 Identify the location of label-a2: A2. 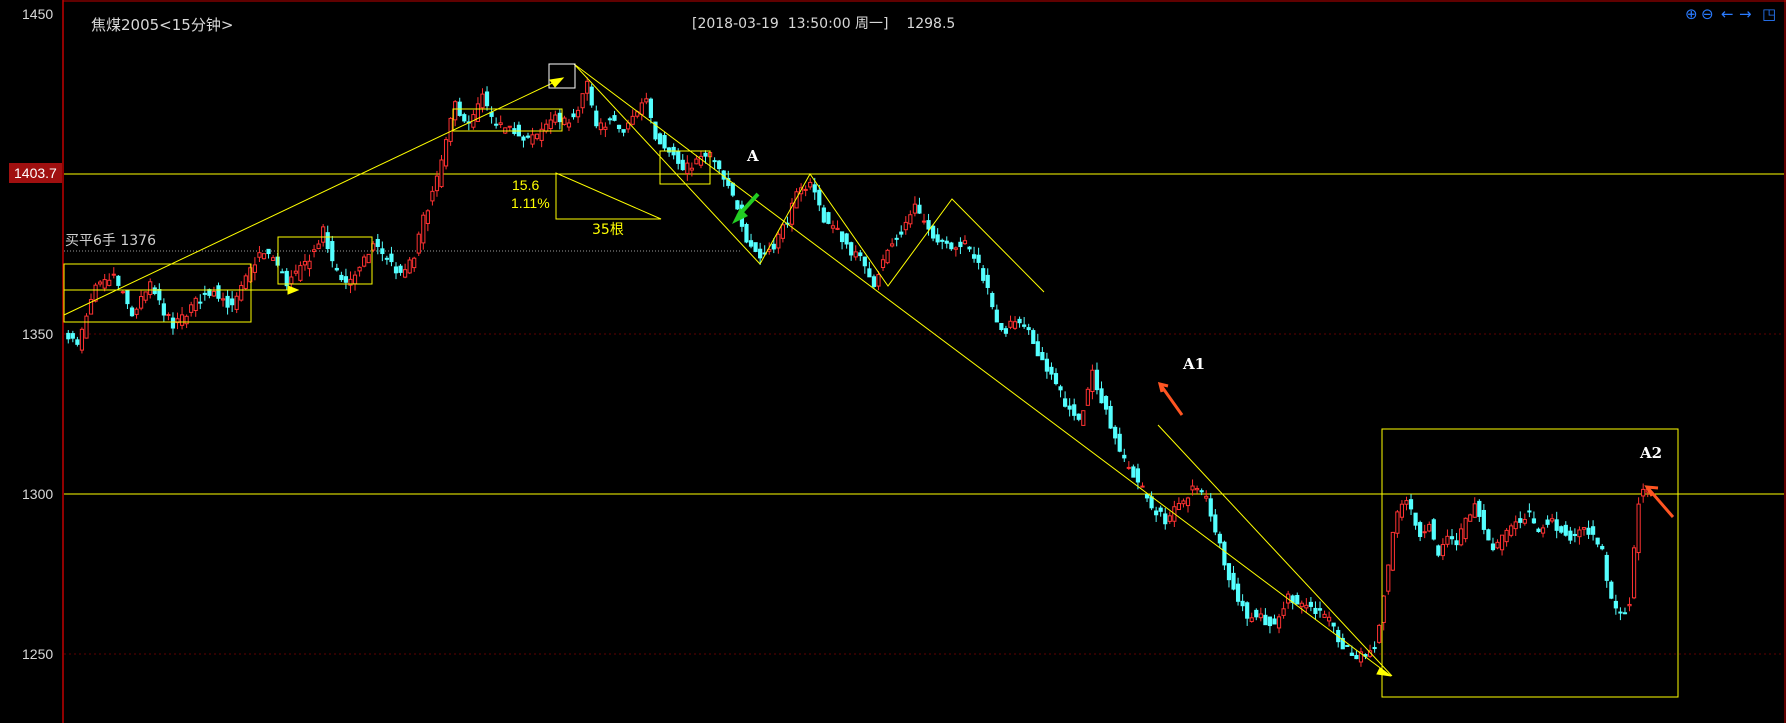
(1650, 453).